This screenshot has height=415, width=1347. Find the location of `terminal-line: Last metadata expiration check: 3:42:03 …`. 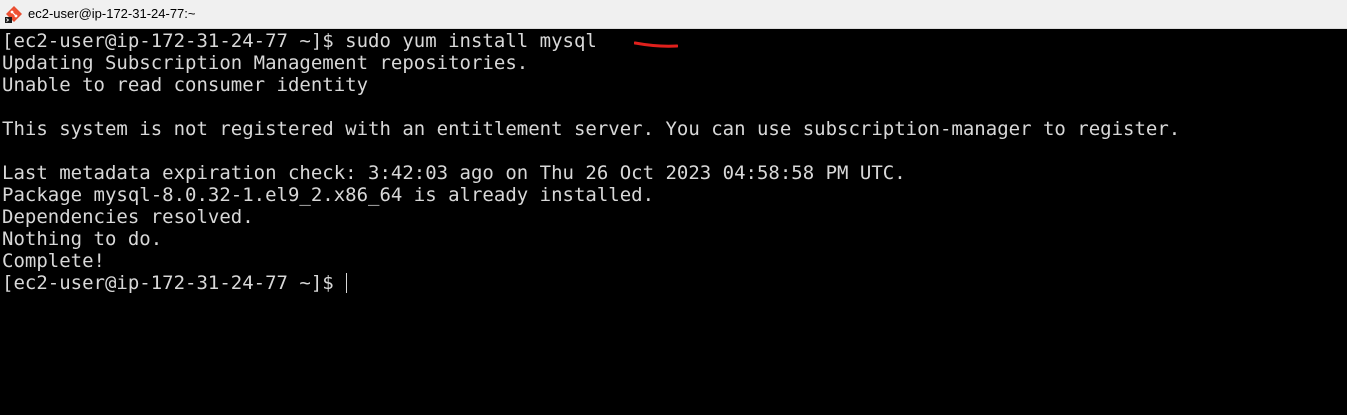

terminal-line: Last metadata expiration check: 3:42:03 … is located at coordinates (454, 173).